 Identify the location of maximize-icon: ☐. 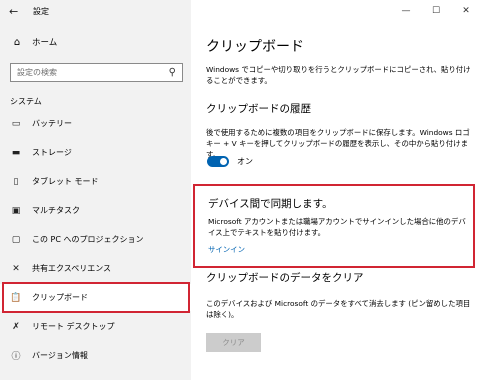
(436, 11).